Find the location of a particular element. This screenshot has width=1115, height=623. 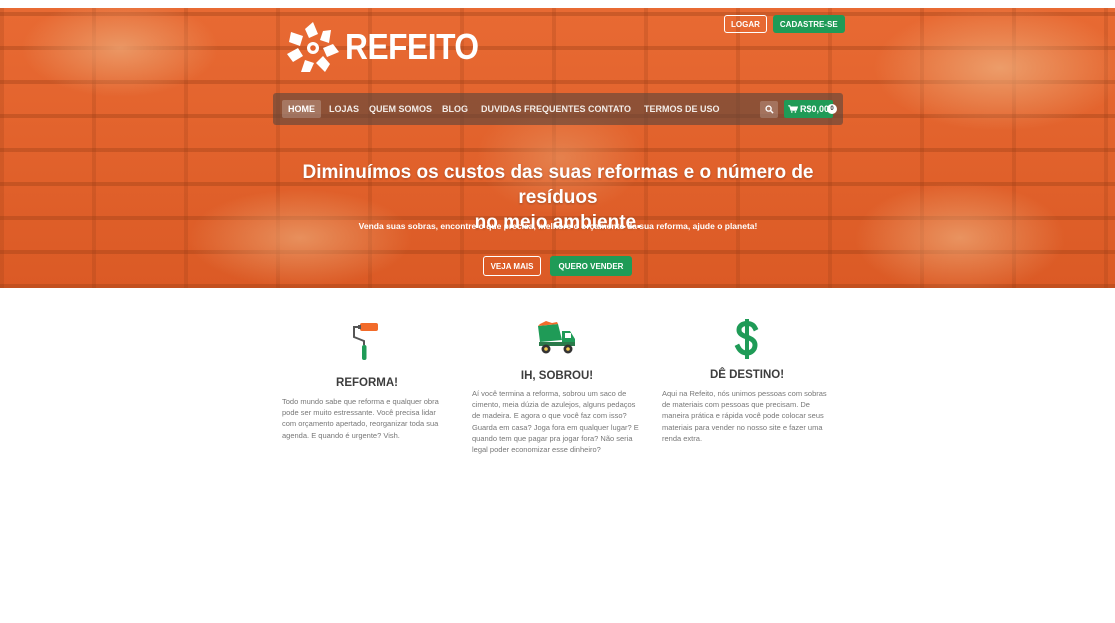

dump-truck-icon is located at coordinates (556, 337).